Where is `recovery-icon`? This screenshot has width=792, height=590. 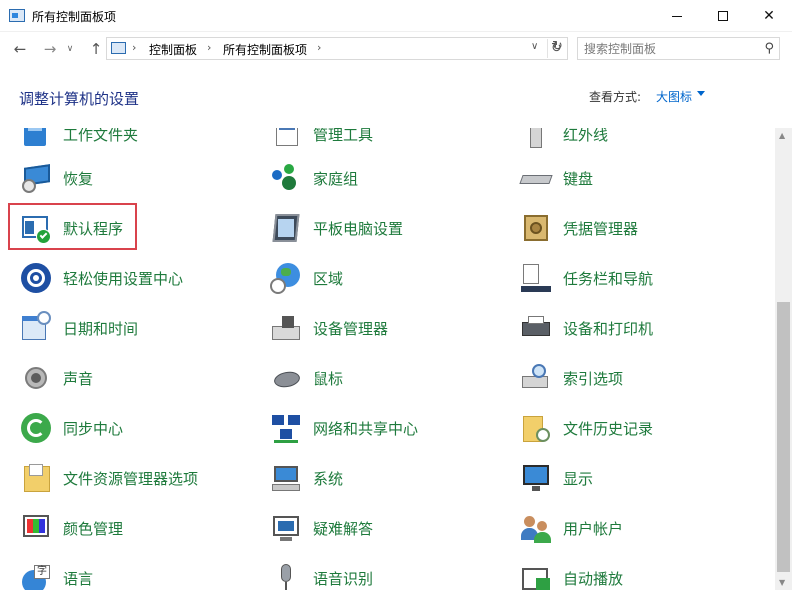
recovery-icon is located at coordinates (36, 178).